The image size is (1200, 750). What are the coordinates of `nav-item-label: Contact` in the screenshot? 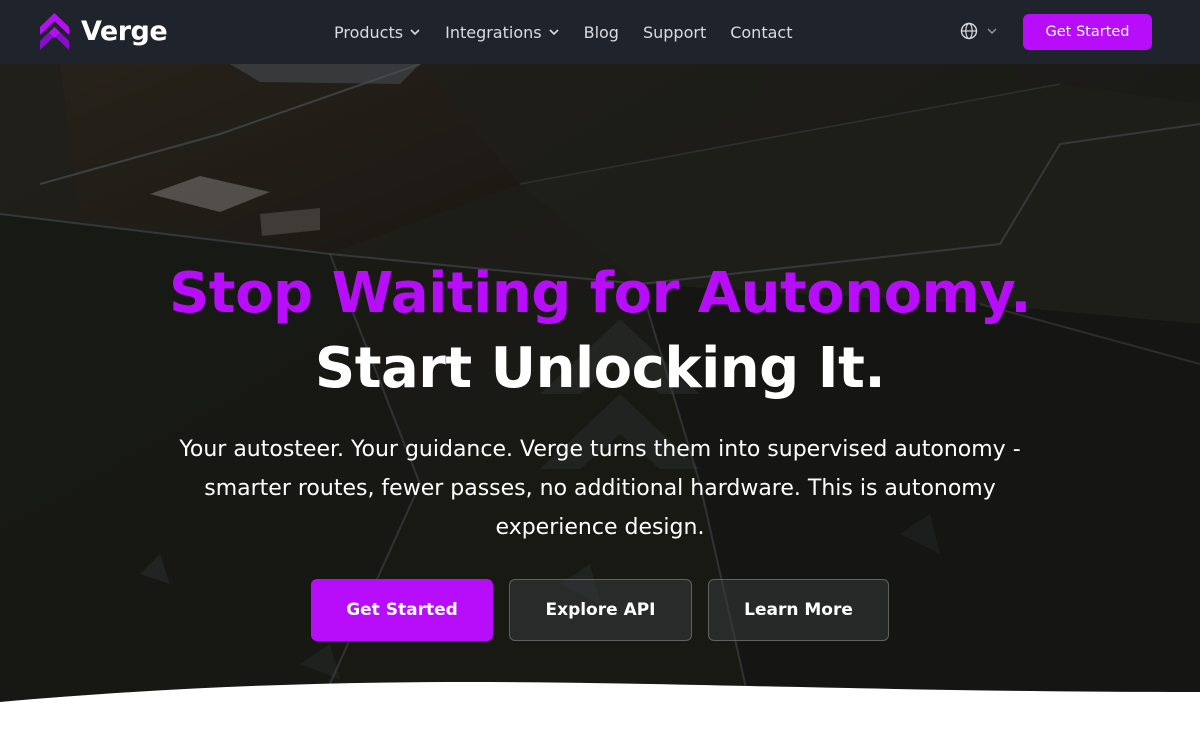 It's located at (761, 32).